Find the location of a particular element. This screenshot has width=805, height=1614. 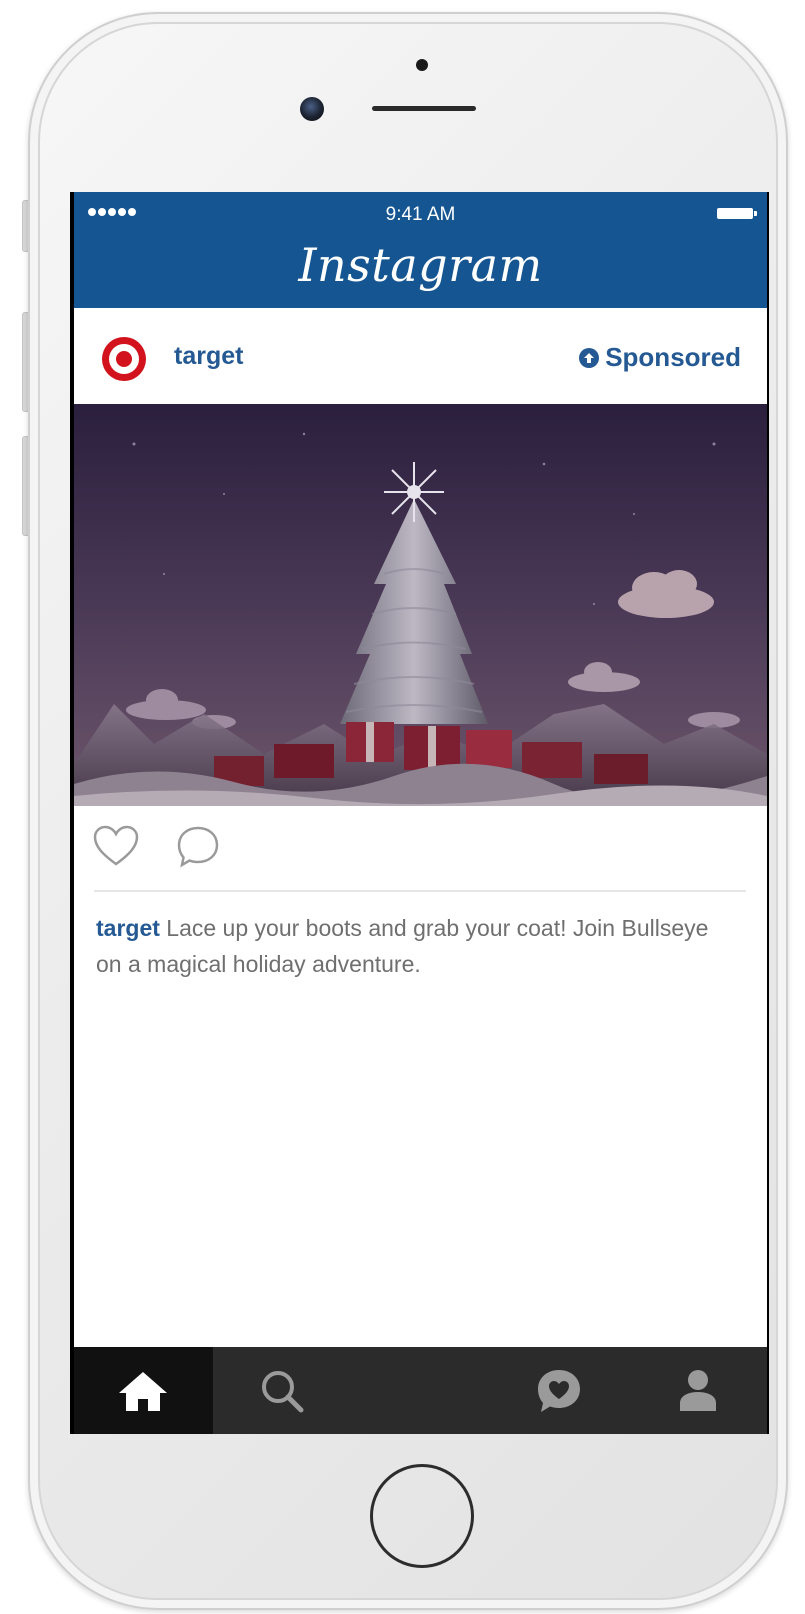

post-header: target Sponsored is located at coordinates (420, 356).